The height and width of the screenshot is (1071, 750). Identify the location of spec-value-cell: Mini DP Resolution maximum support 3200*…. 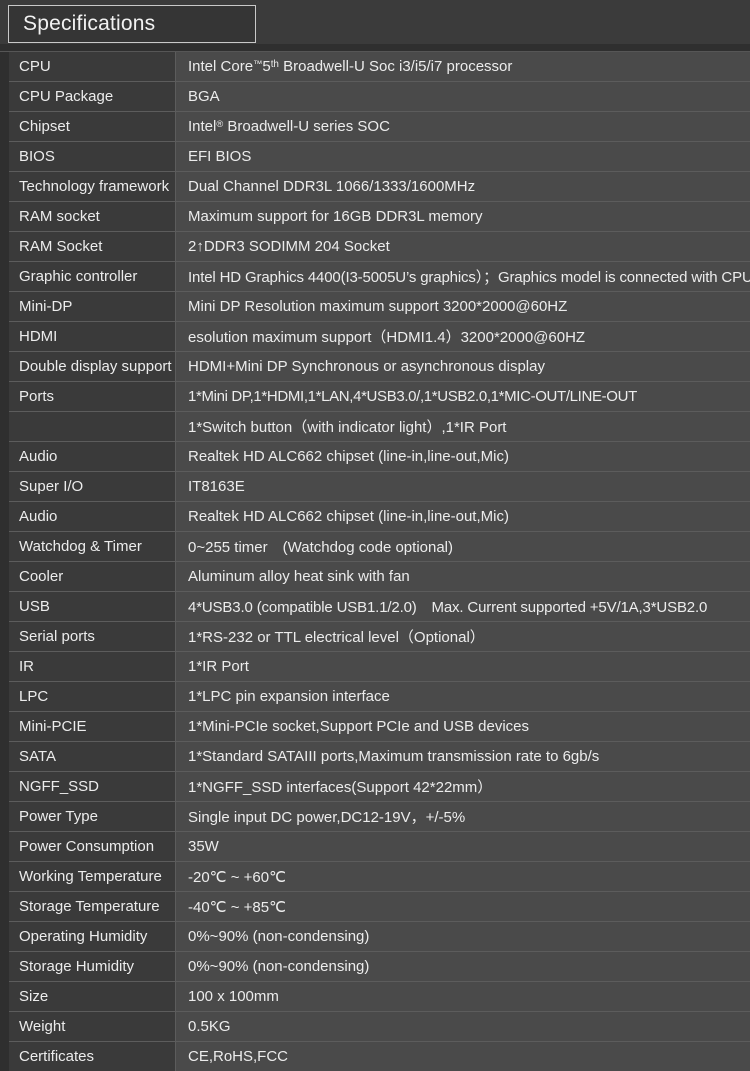
(463, 307).